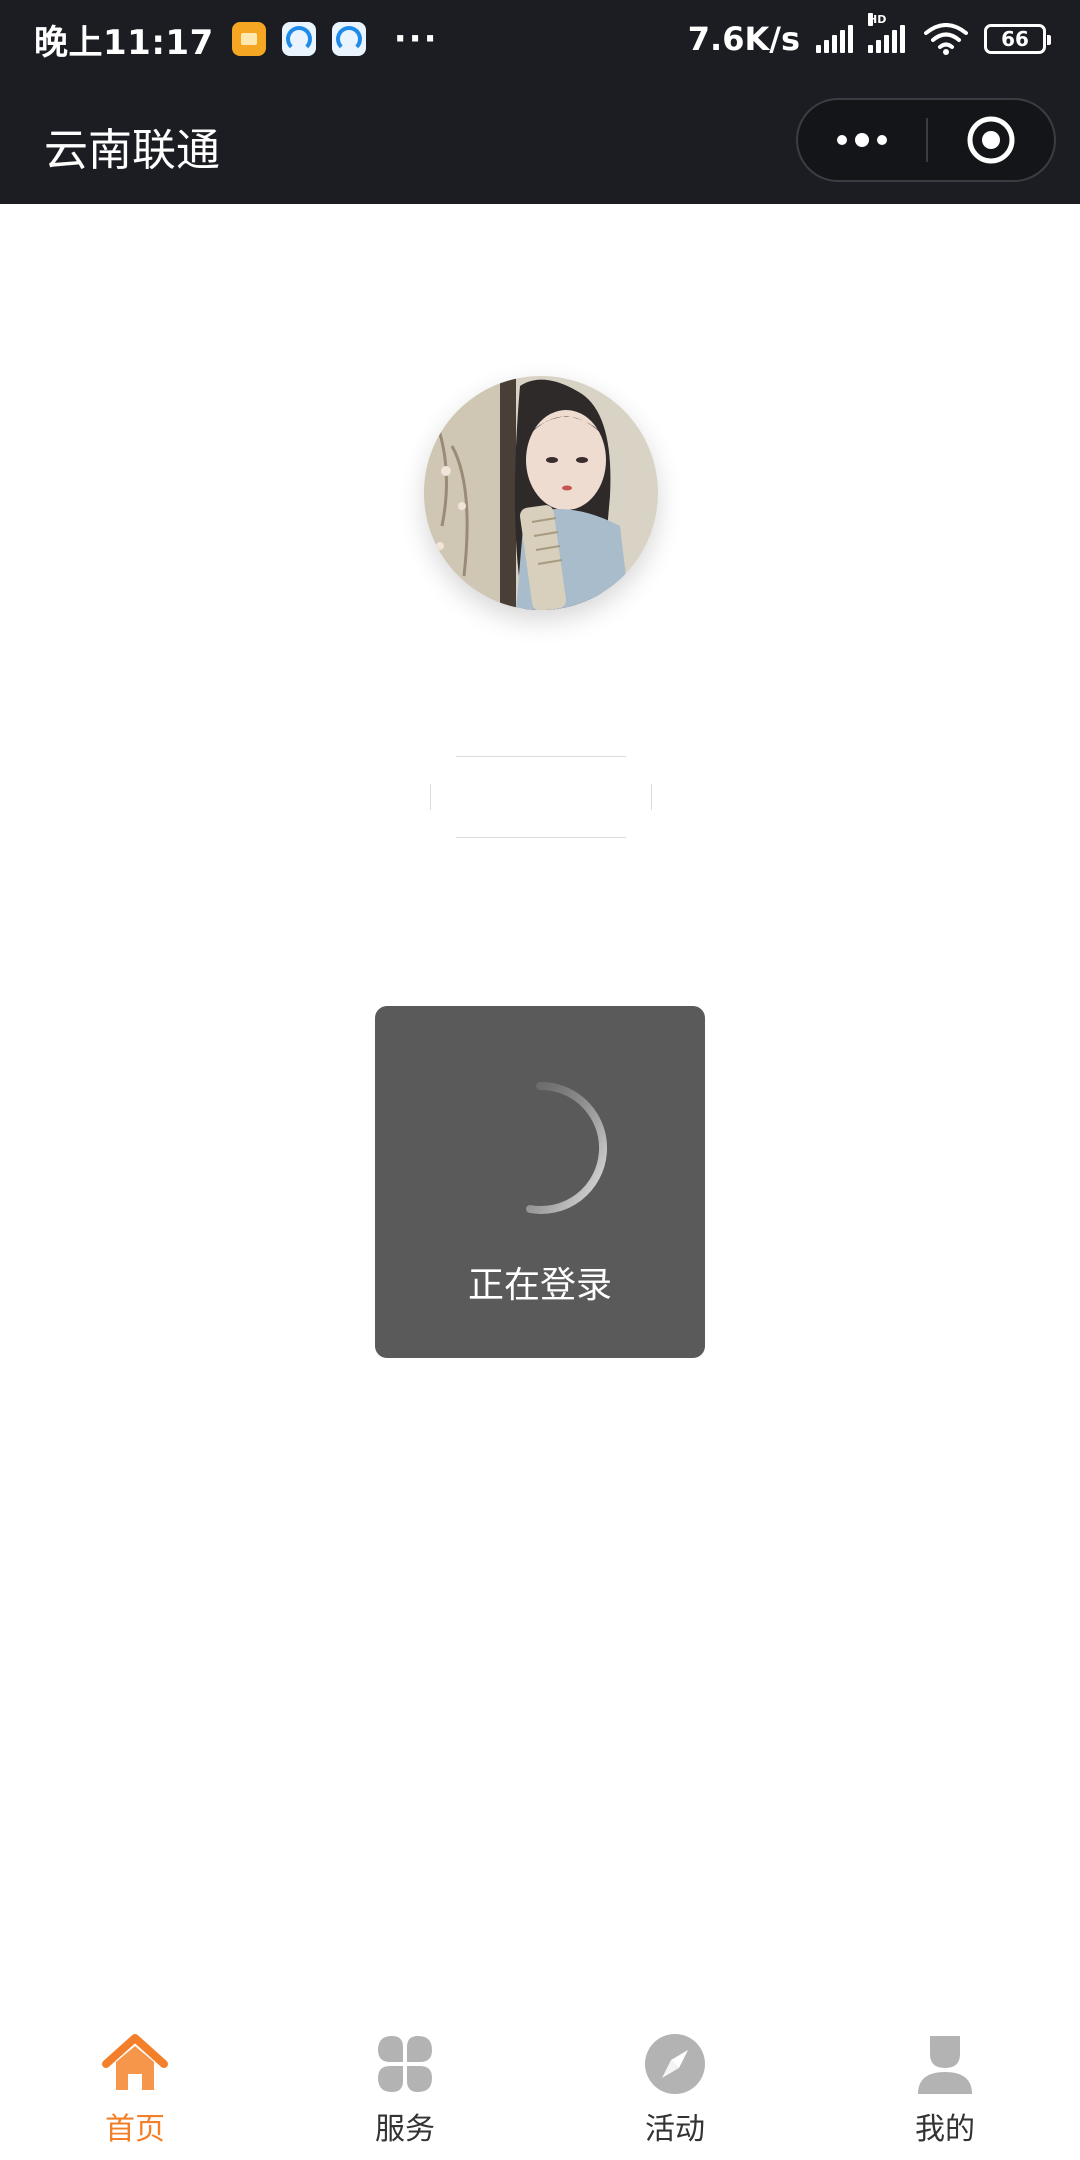 The height and width of the screenshot is (2160, 1080). I want to click on target-circle-icon, so click(991, 140).